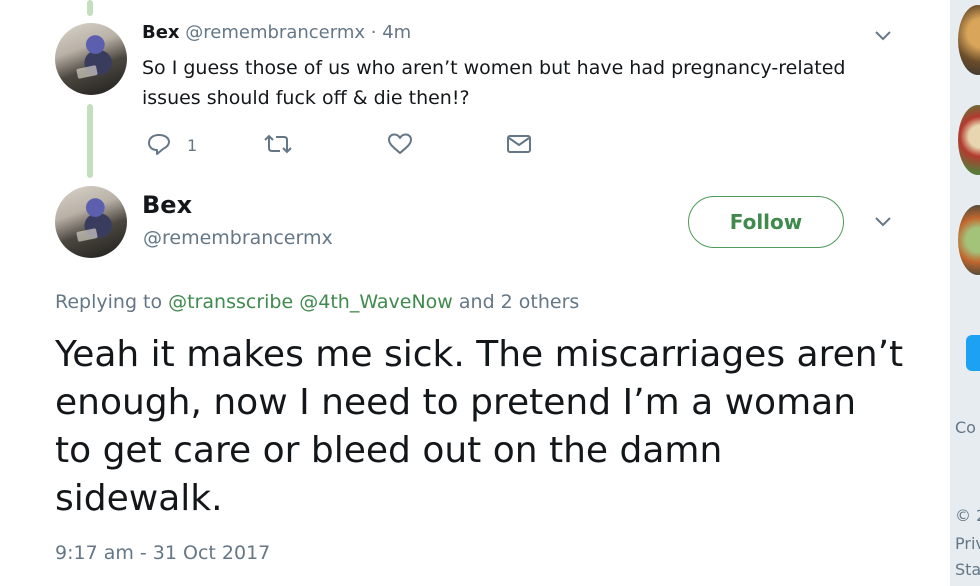 This screenshot has width=980, height=586. Describe the element at coordinates (278, 144) in the screenshot. I see `retweet-icon` at that location.